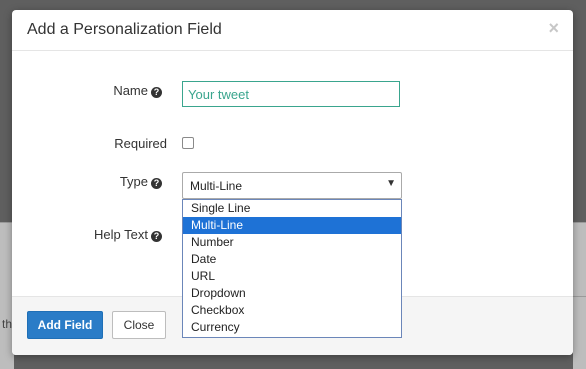 The image size is (586, 369). I want to click on help-text-label-text: Help Text, so click(121, 234).